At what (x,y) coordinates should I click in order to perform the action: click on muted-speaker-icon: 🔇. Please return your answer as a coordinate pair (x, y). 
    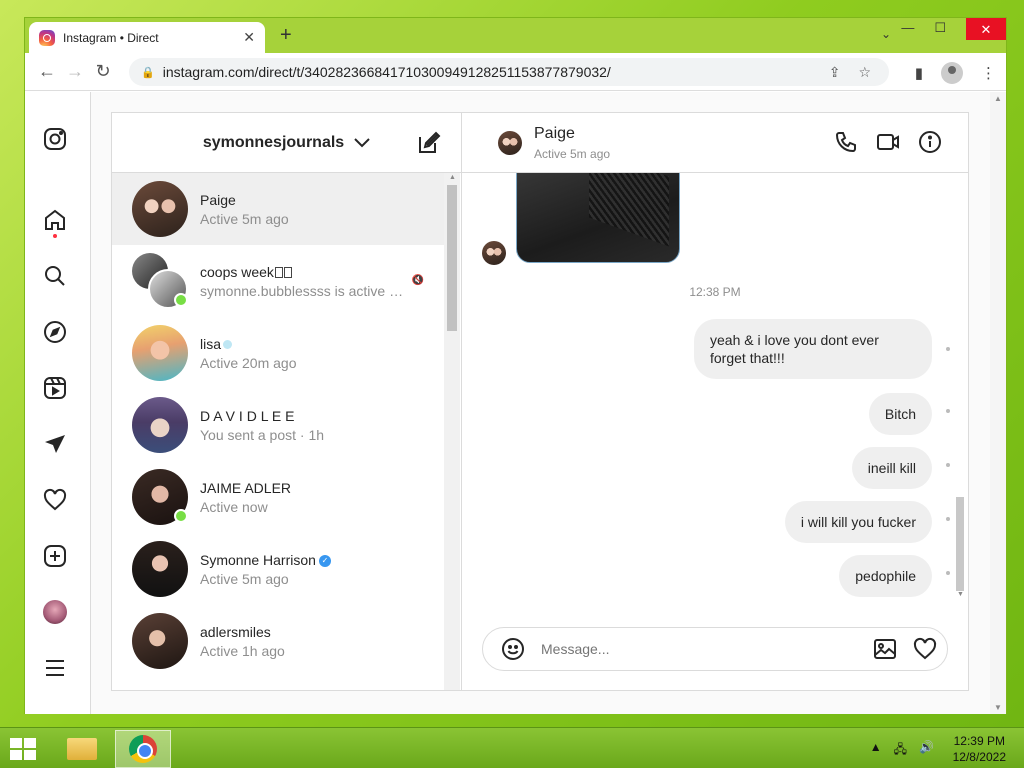
    Looking at the image, I should click on (417, 280).